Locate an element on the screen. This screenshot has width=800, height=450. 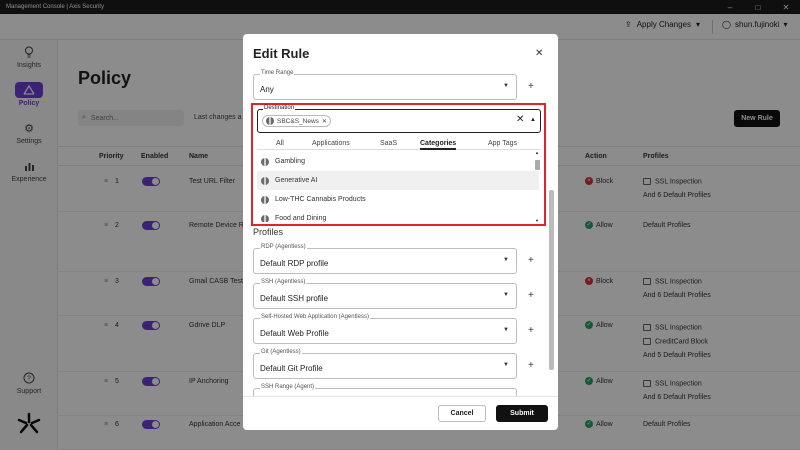
field-label: Time Range is located at coordinates (277, 73).